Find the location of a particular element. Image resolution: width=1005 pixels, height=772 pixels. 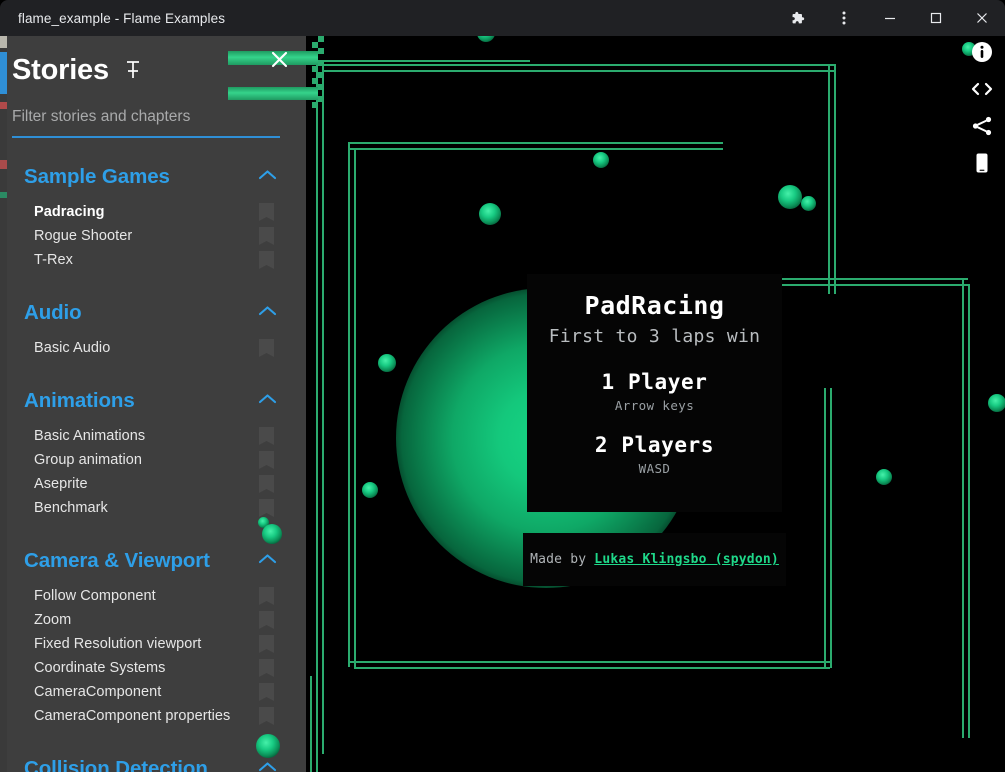

story-item-group-animation: Group animation is located at coordinates (153, 460).